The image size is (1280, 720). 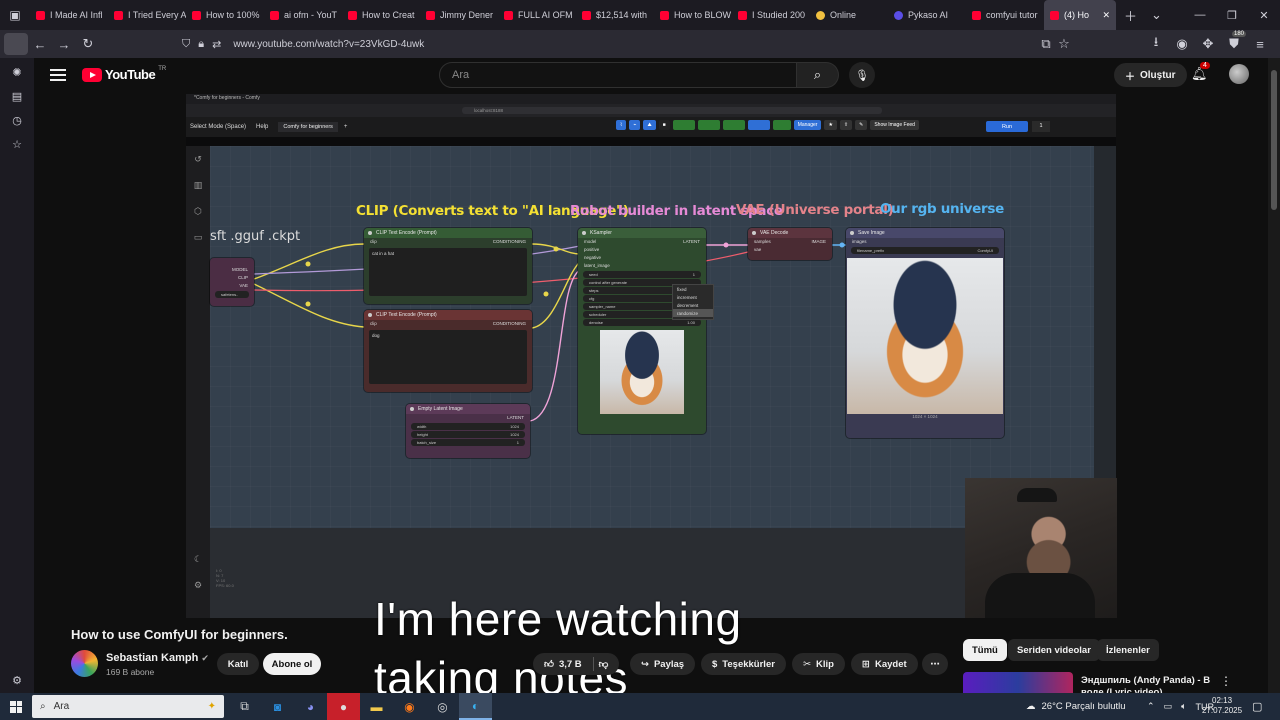 What do you see at coordinates (1274, 375) in the screenshot?
I see `page-scrollbar` at bounding box center [1274, 375].